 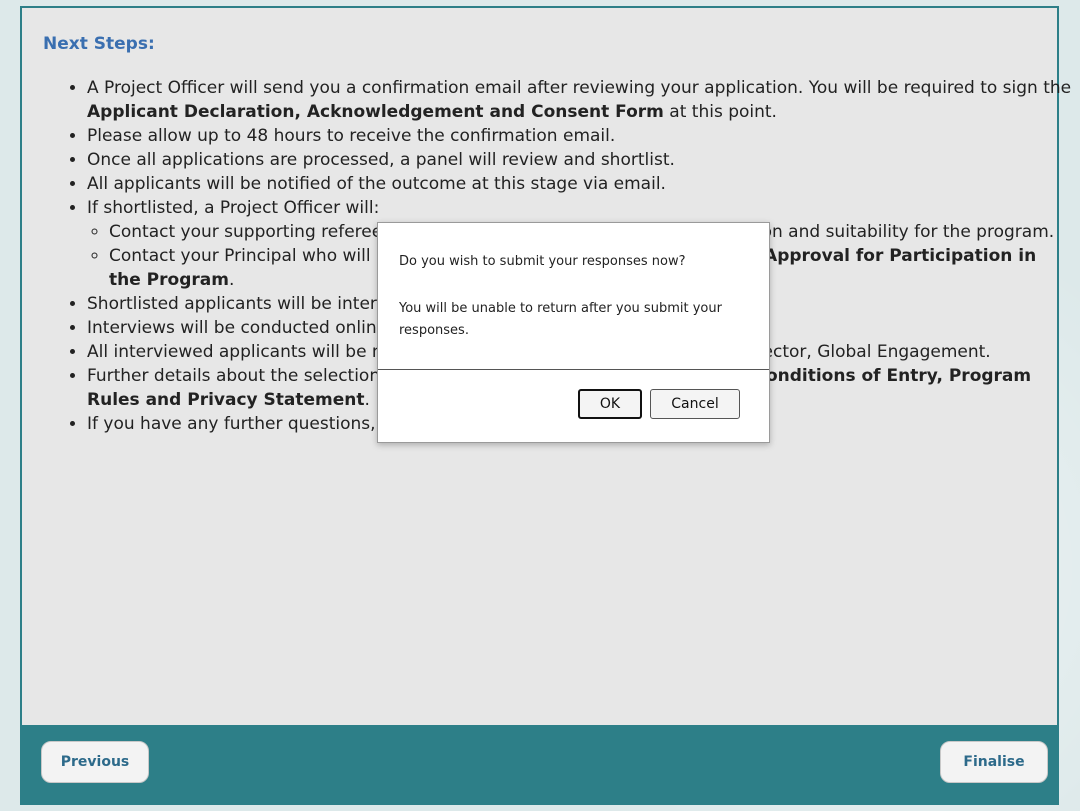 I want to click on ok-button: OK, so click(x=610, y=404).